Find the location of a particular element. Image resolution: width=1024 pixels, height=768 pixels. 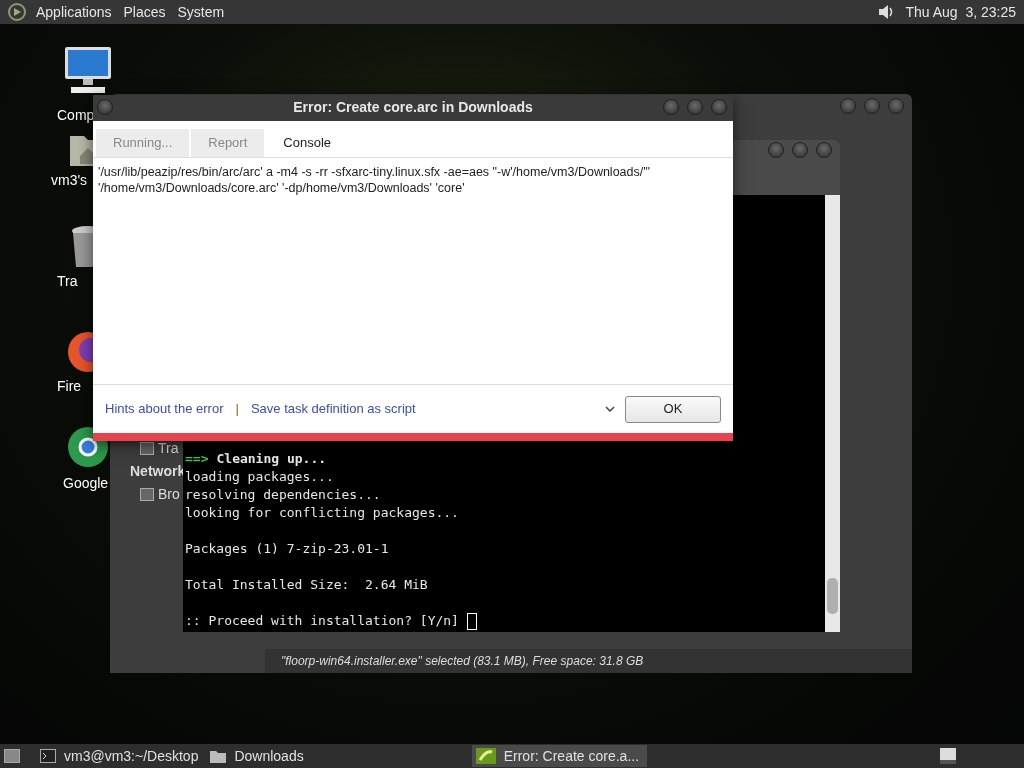

sidebar-heading: Network is located at coordinates (158, 471).